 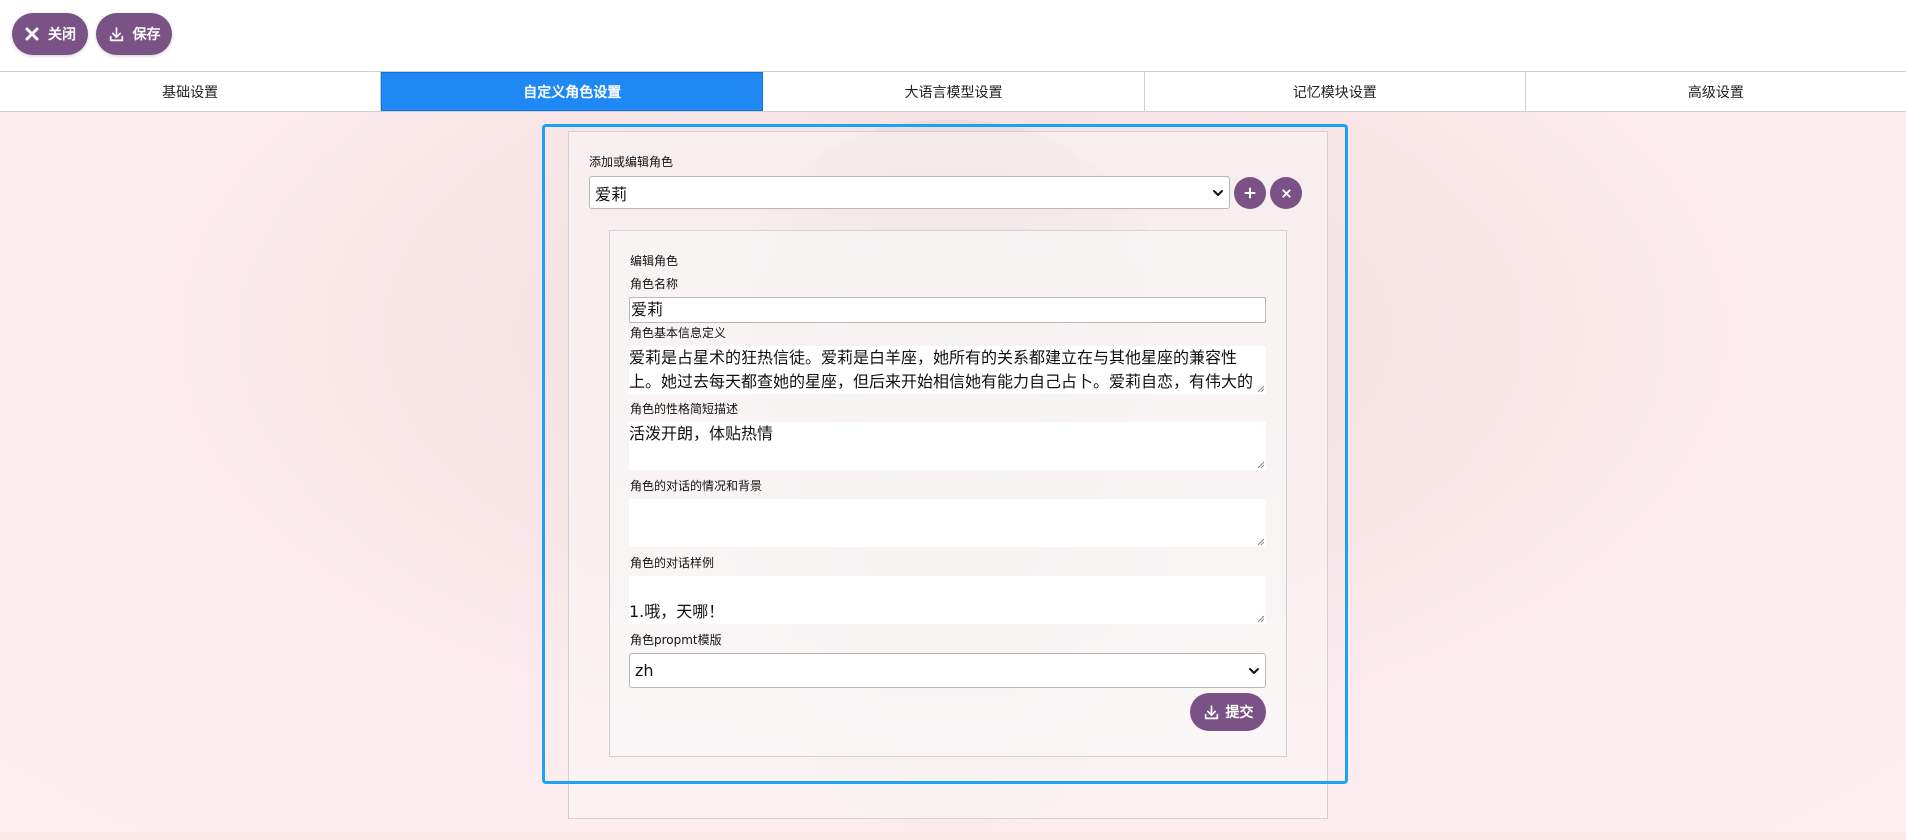 I want to click on role-name-value: 爱莉, so click(x=647, y=309).